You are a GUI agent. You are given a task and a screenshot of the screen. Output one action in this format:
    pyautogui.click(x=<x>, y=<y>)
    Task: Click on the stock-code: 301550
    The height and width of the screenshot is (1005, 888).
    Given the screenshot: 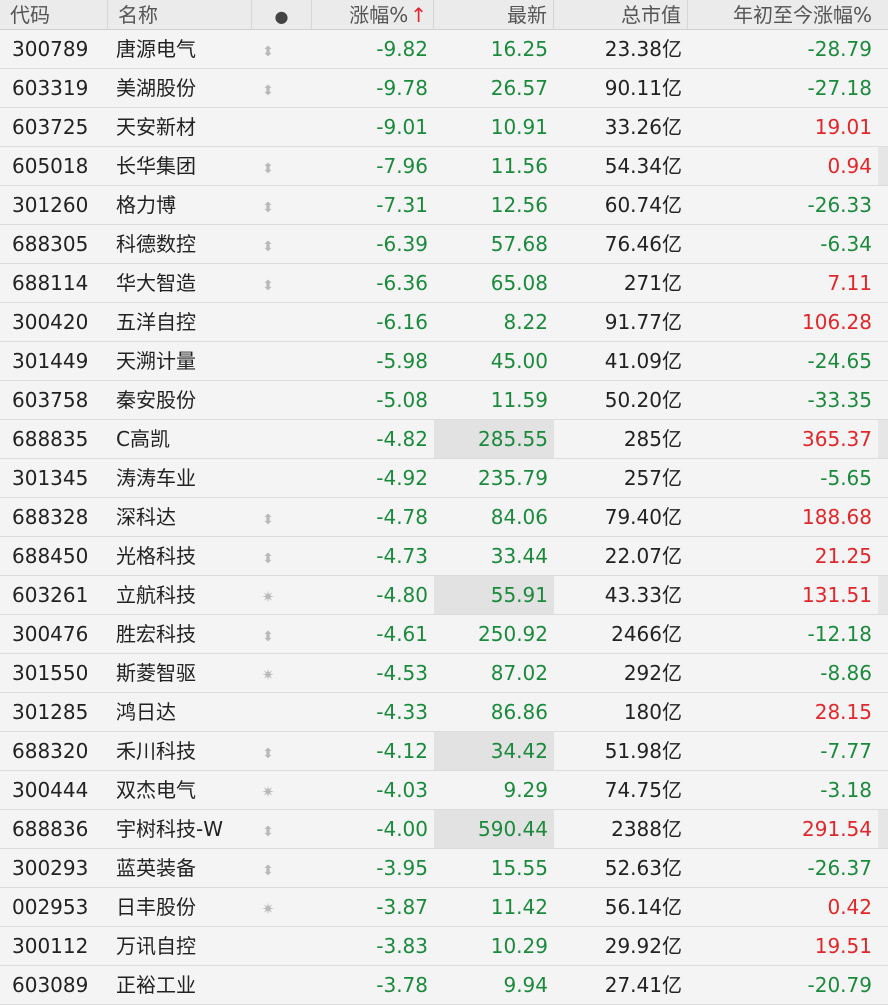 What is the action you would take?
    pyautogui.click(x=50, y=673)
    